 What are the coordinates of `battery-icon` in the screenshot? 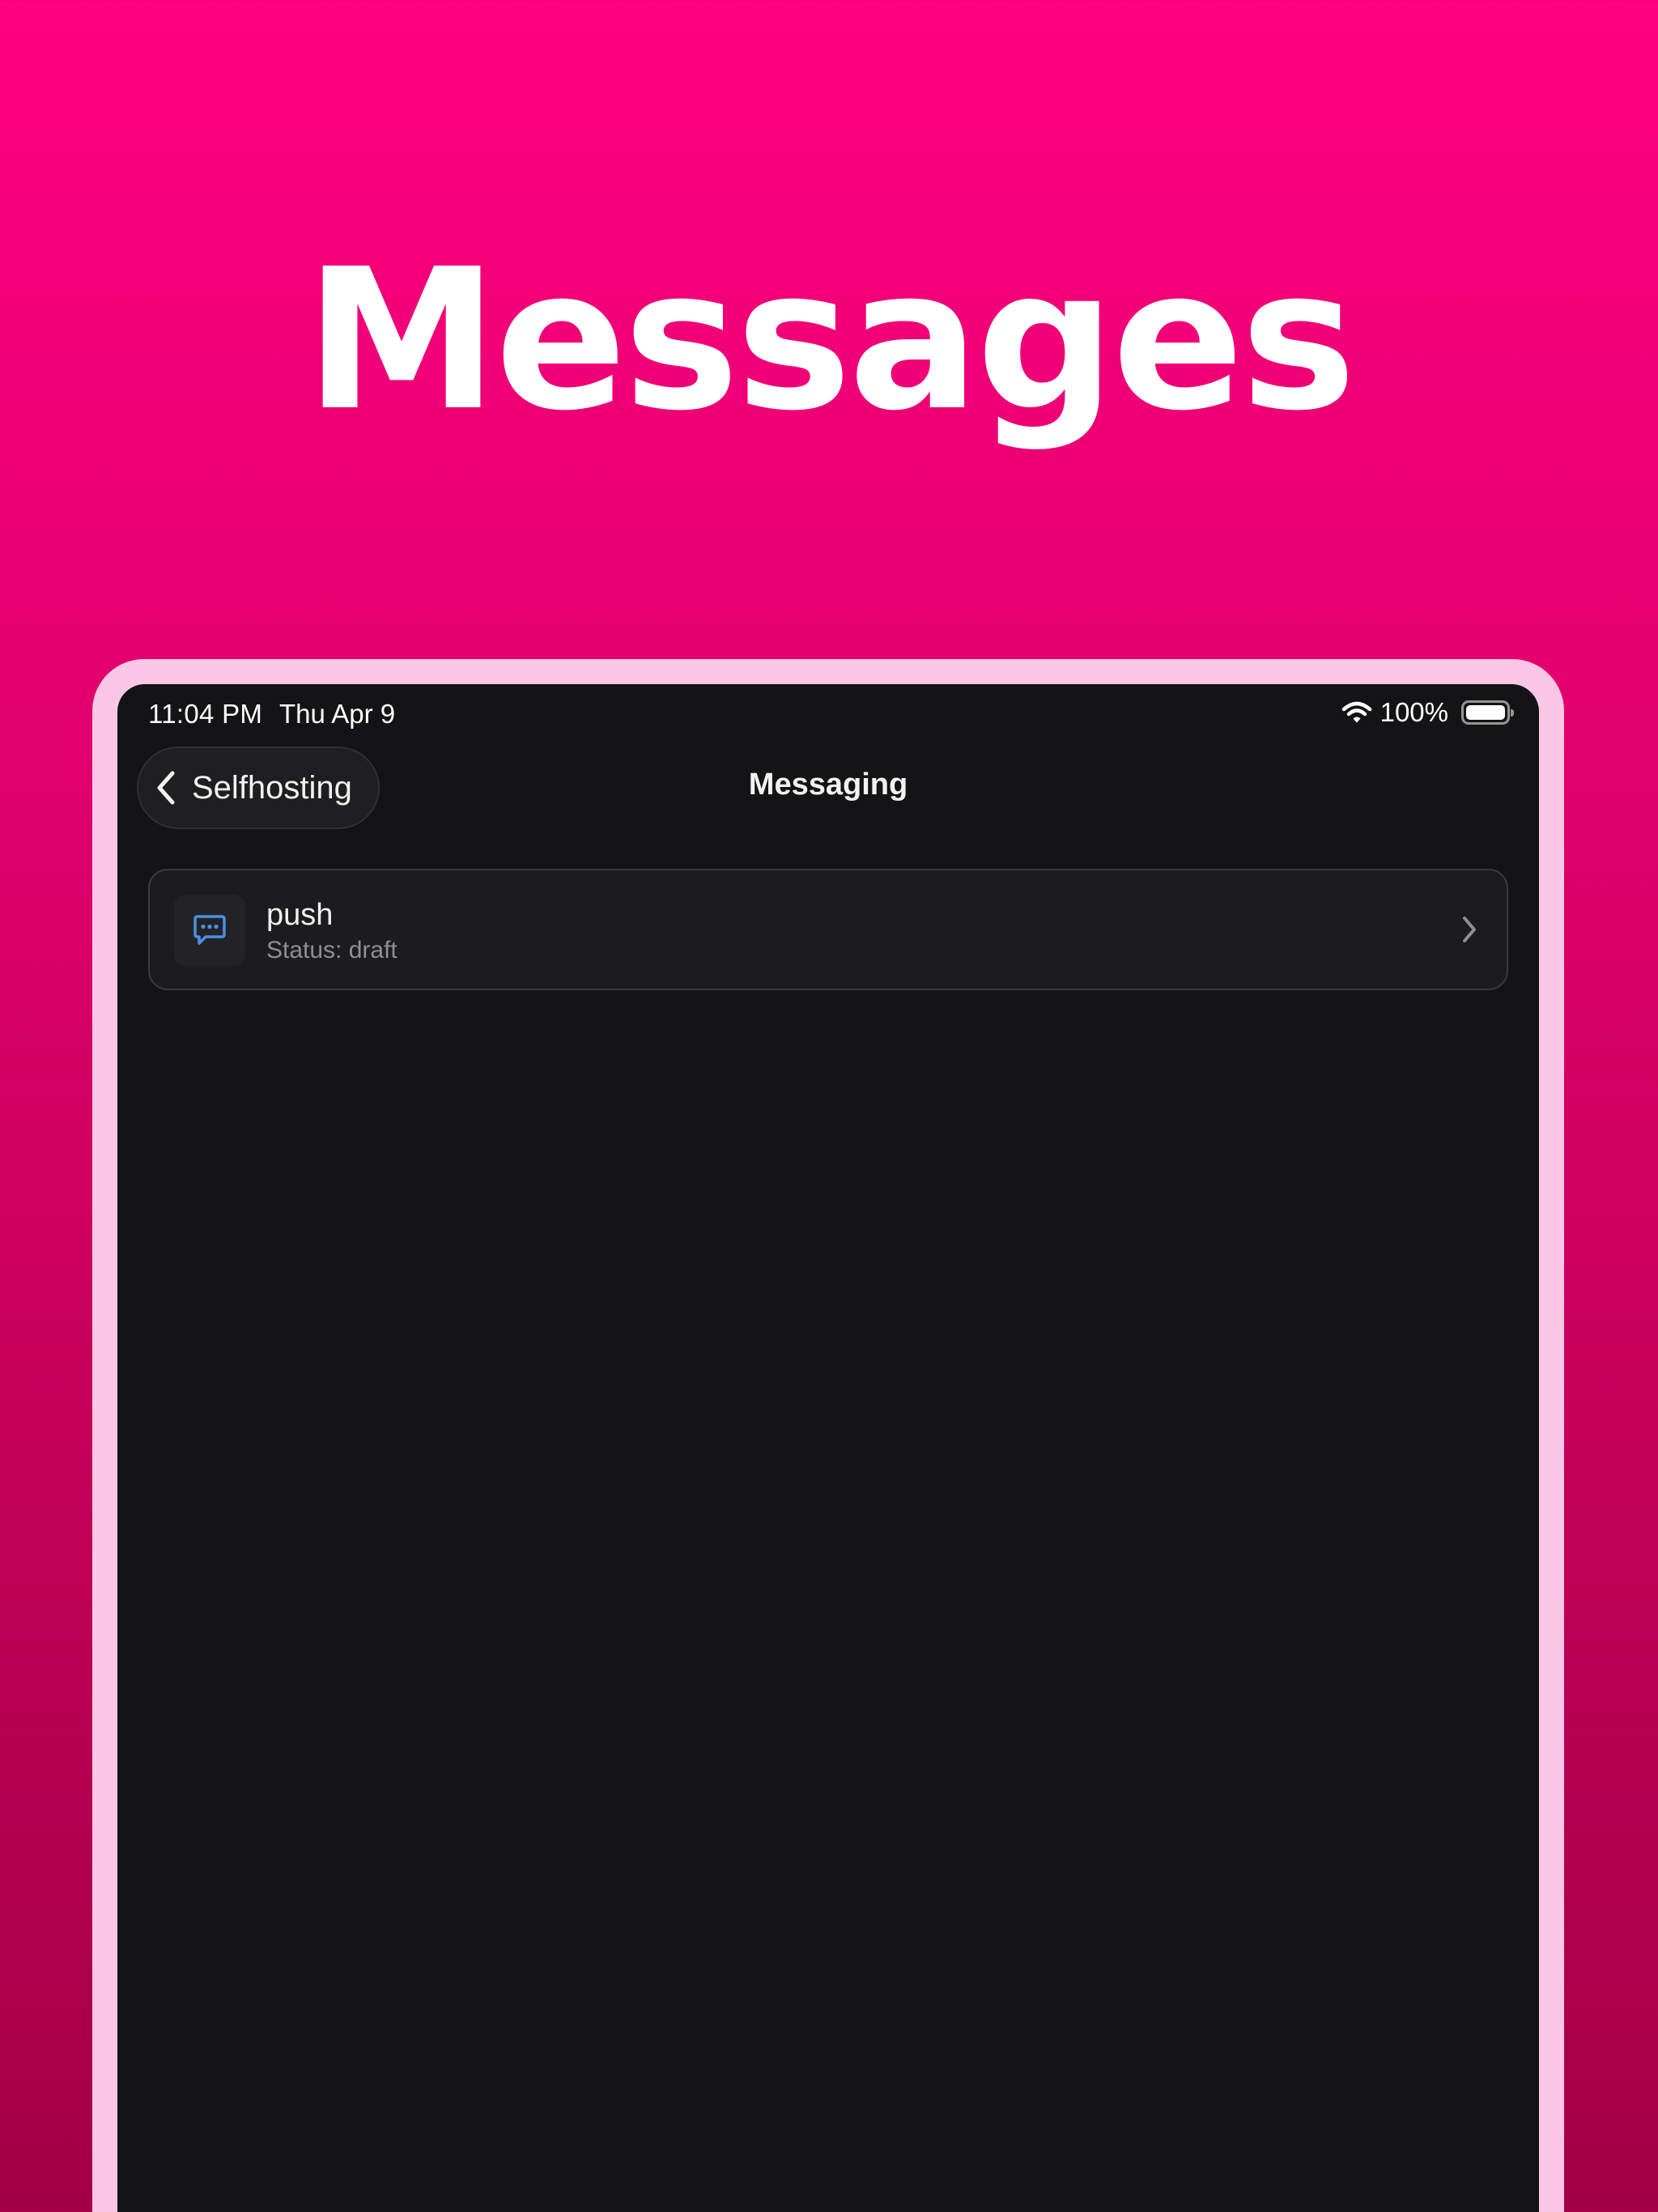 It's located at (1487, 712).